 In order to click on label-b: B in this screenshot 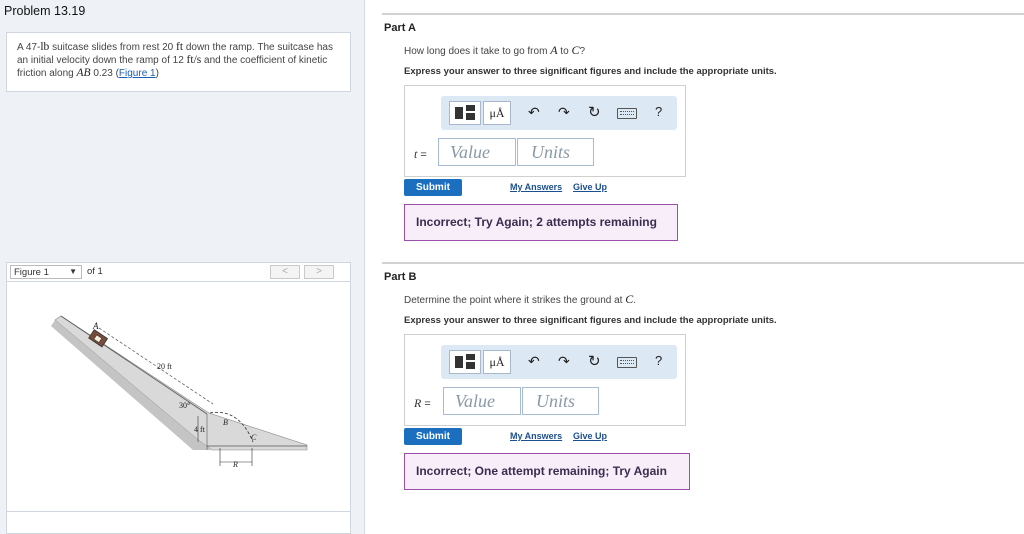, I will do `click(225, 422)`.